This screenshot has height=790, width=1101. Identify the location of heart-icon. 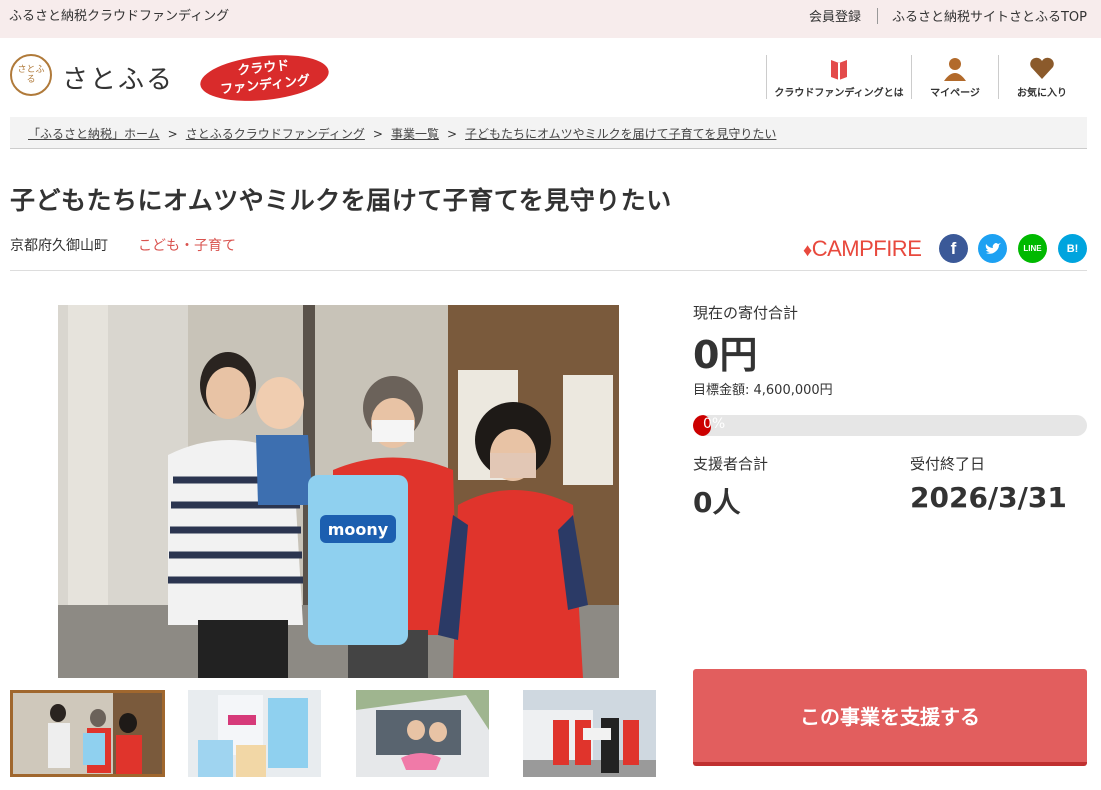
(1042, 68).